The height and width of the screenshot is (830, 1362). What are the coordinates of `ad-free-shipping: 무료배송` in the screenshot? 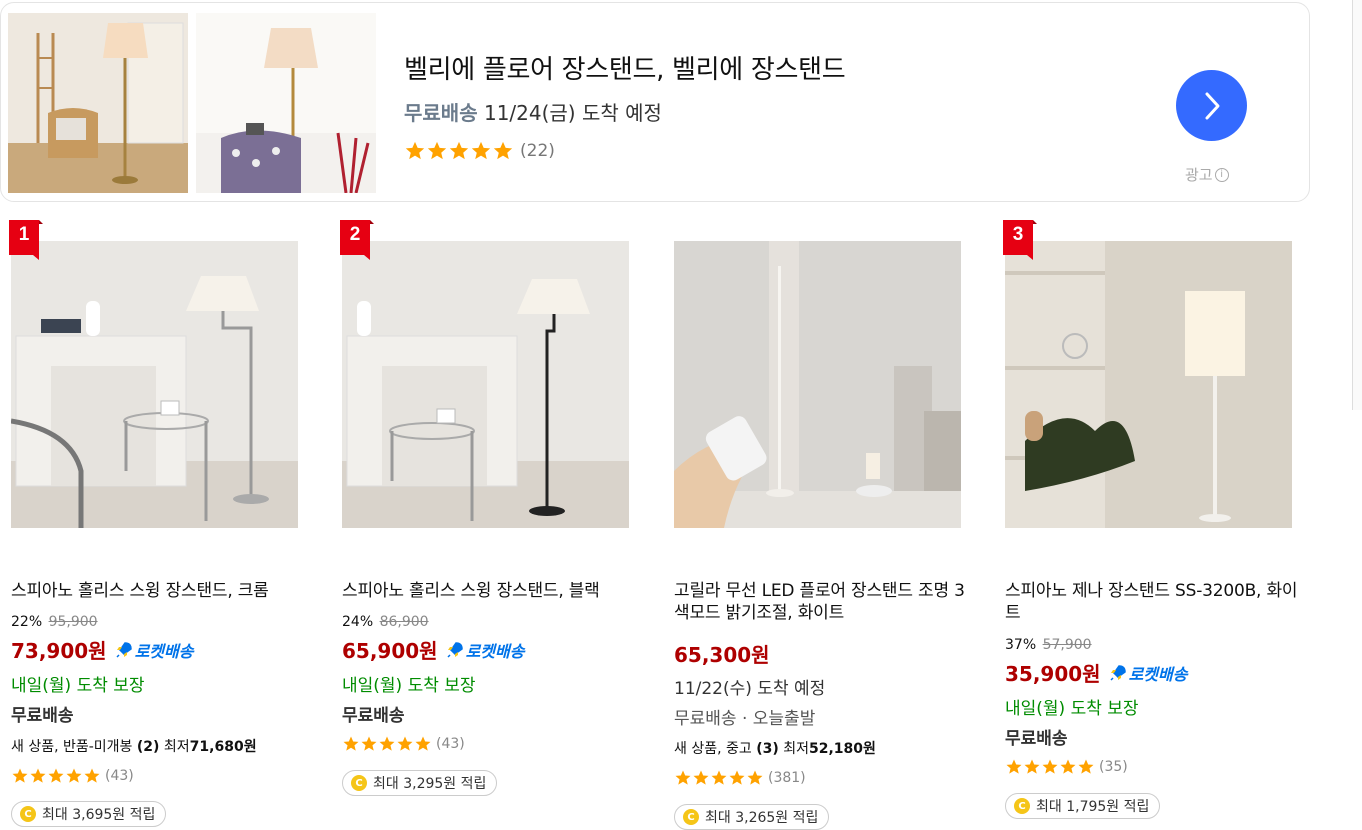 It's located at (441, 113).